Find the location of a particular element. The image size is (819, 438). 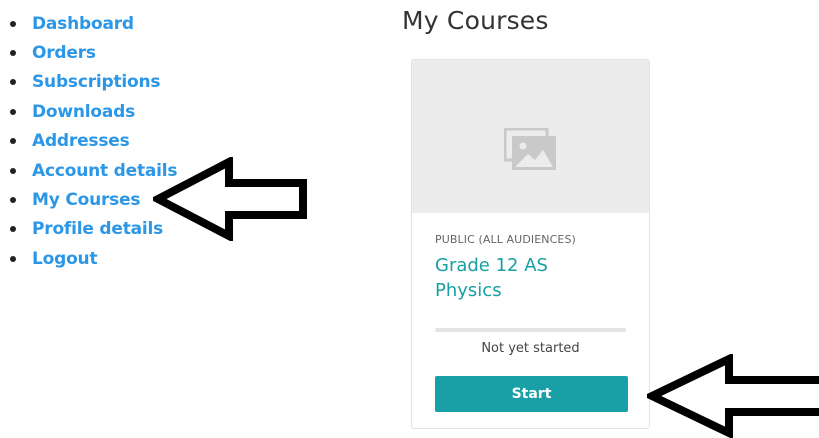

nav-item-subscriptions: Subscriptions is located at coordinates (92, 82).